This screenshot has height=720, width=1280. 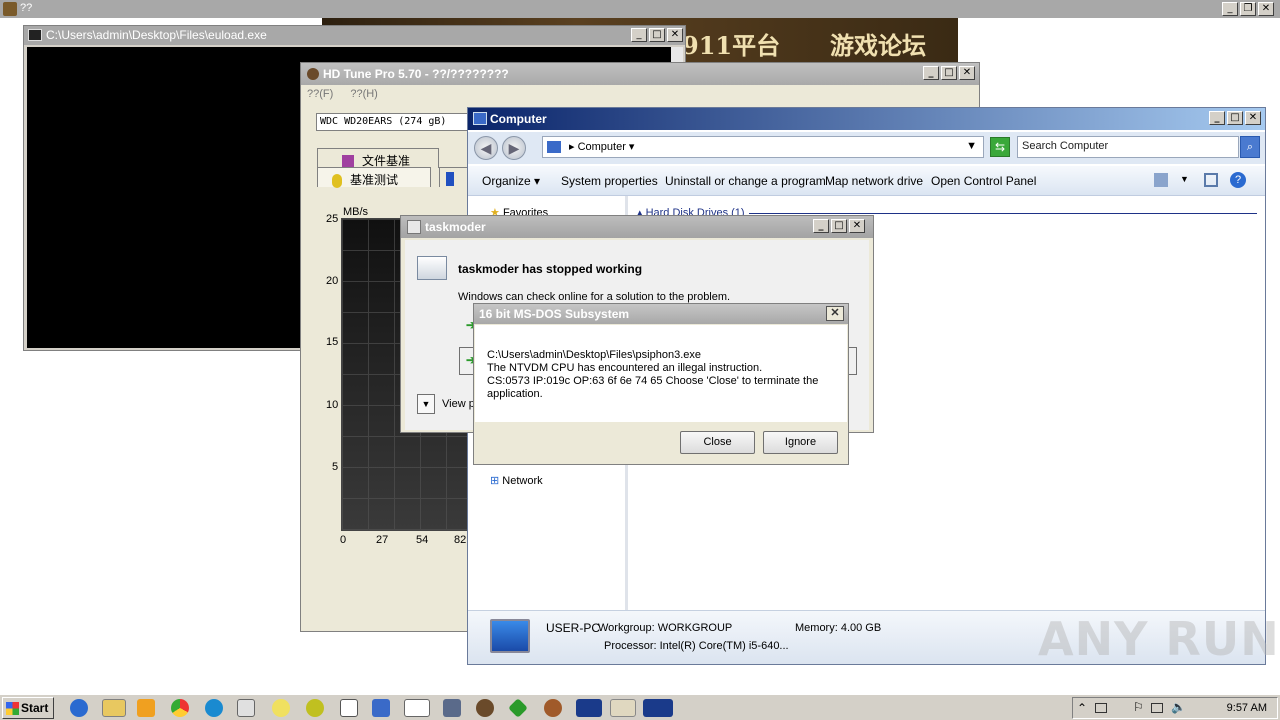 What do you see at coordinates (1101, 708) in the screenshot?
I see `network-tray-icon` at bounding box center [1101, 708].